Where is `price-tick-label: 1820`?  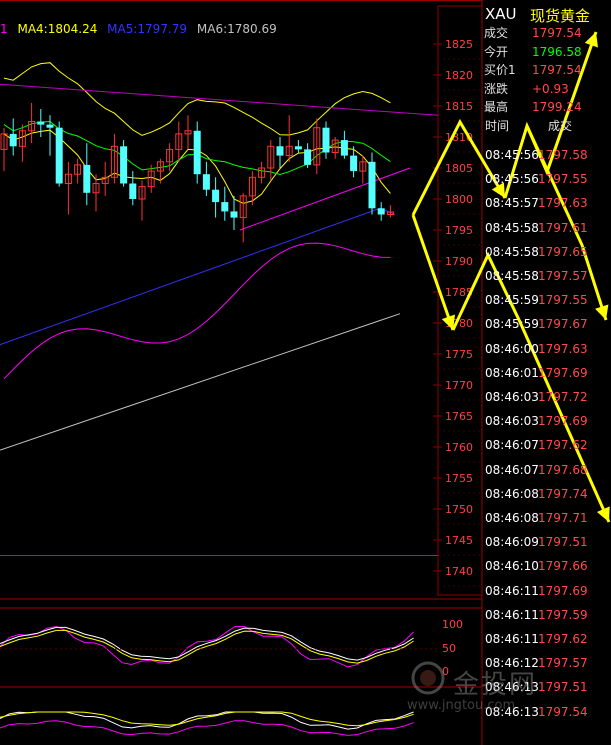
price-tick-label: 1820 is located at coordinates (459, 75).